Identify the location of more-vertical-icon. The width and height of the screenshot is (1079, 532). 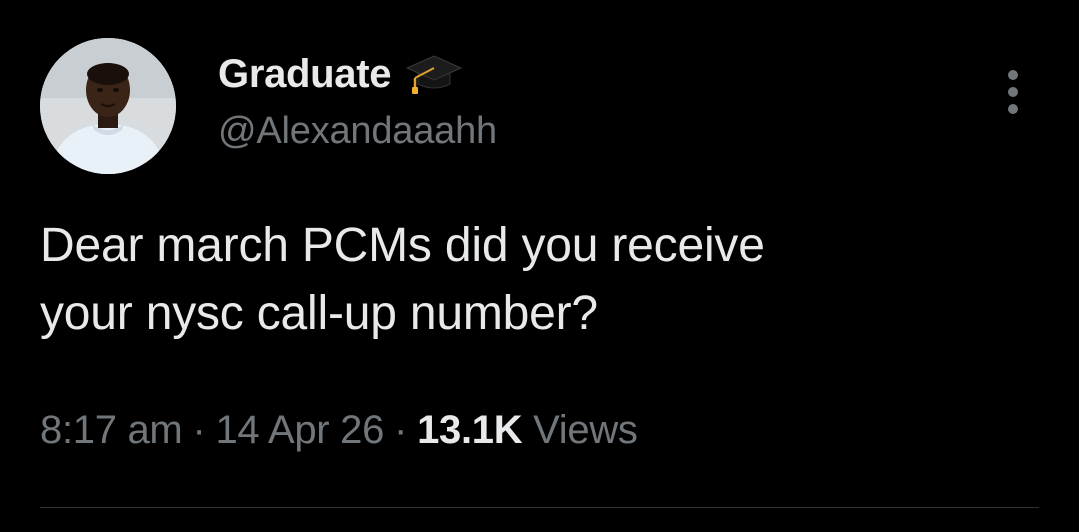
(1013, 92).